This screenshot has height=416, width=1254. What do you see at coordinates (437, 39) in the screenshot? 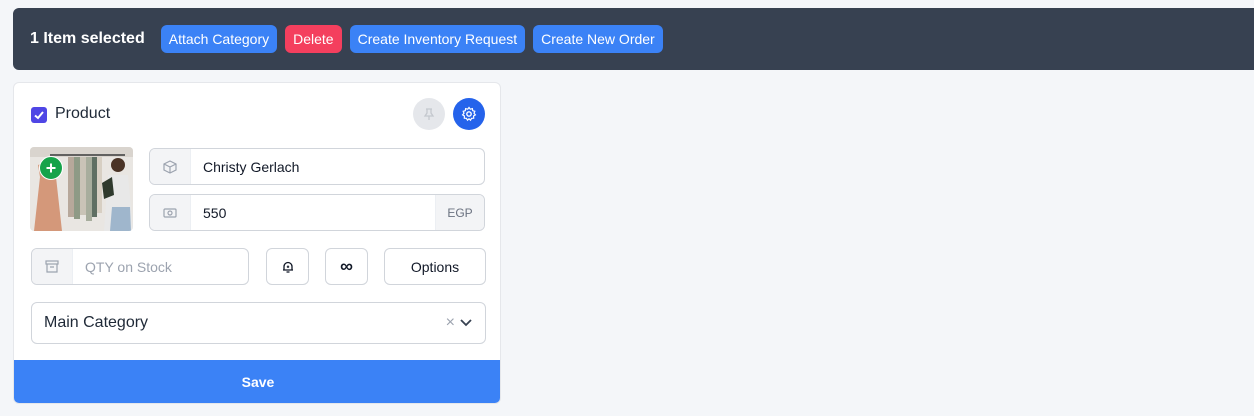
I see `create-inventory-request-button: Create Inventory Request` at bounding box center [437, 39].